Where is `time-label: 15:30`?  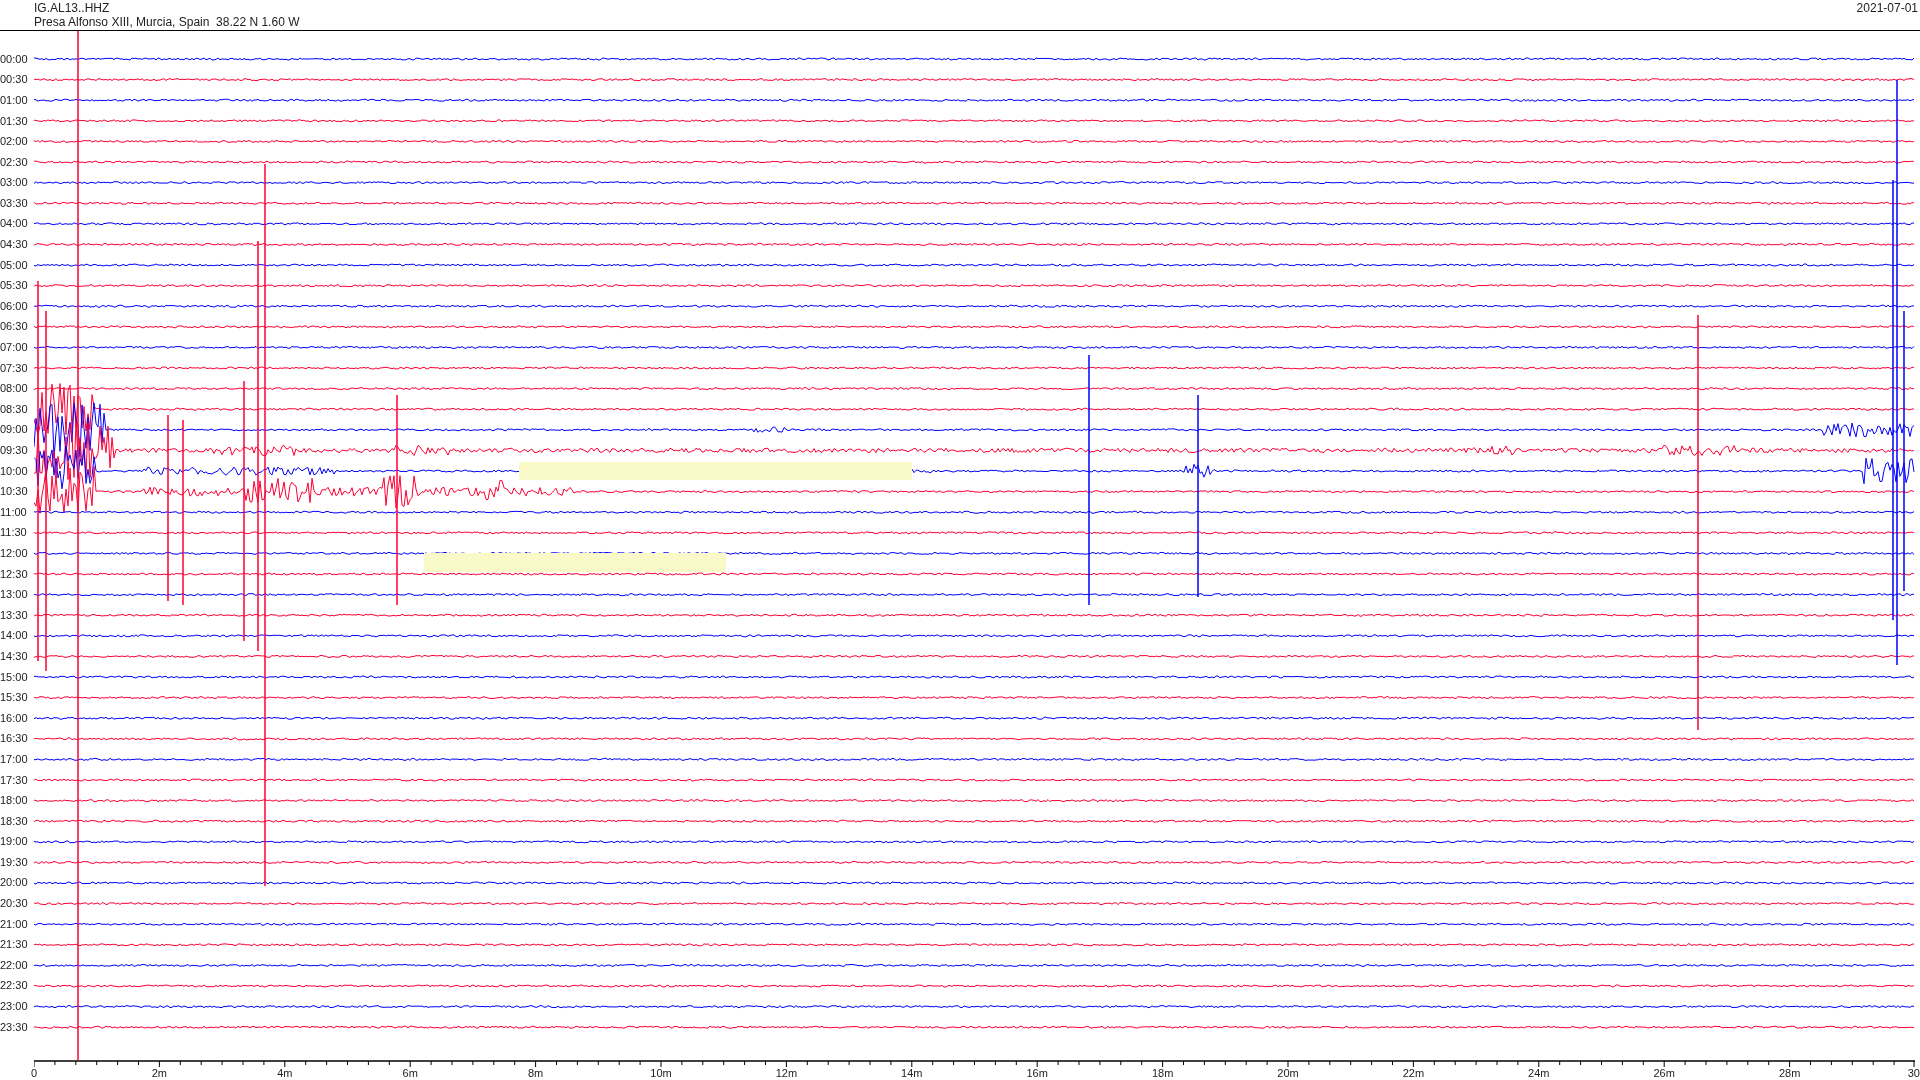
time-label: 15:30 is located at coordinates (14, 698).